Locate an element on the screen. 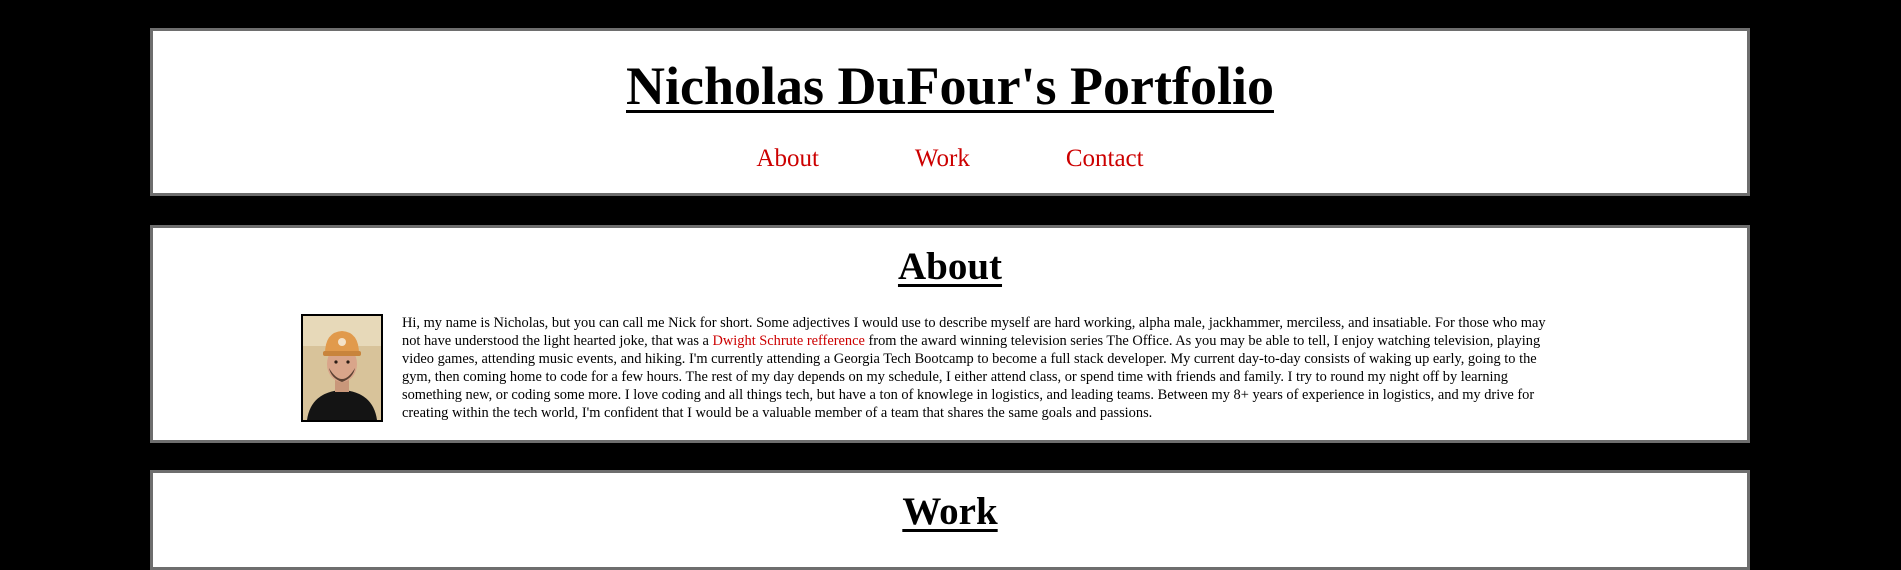 The height and width of the screenshot is (570, 1901). work-heading: Work is located at coordinates (950, 511).